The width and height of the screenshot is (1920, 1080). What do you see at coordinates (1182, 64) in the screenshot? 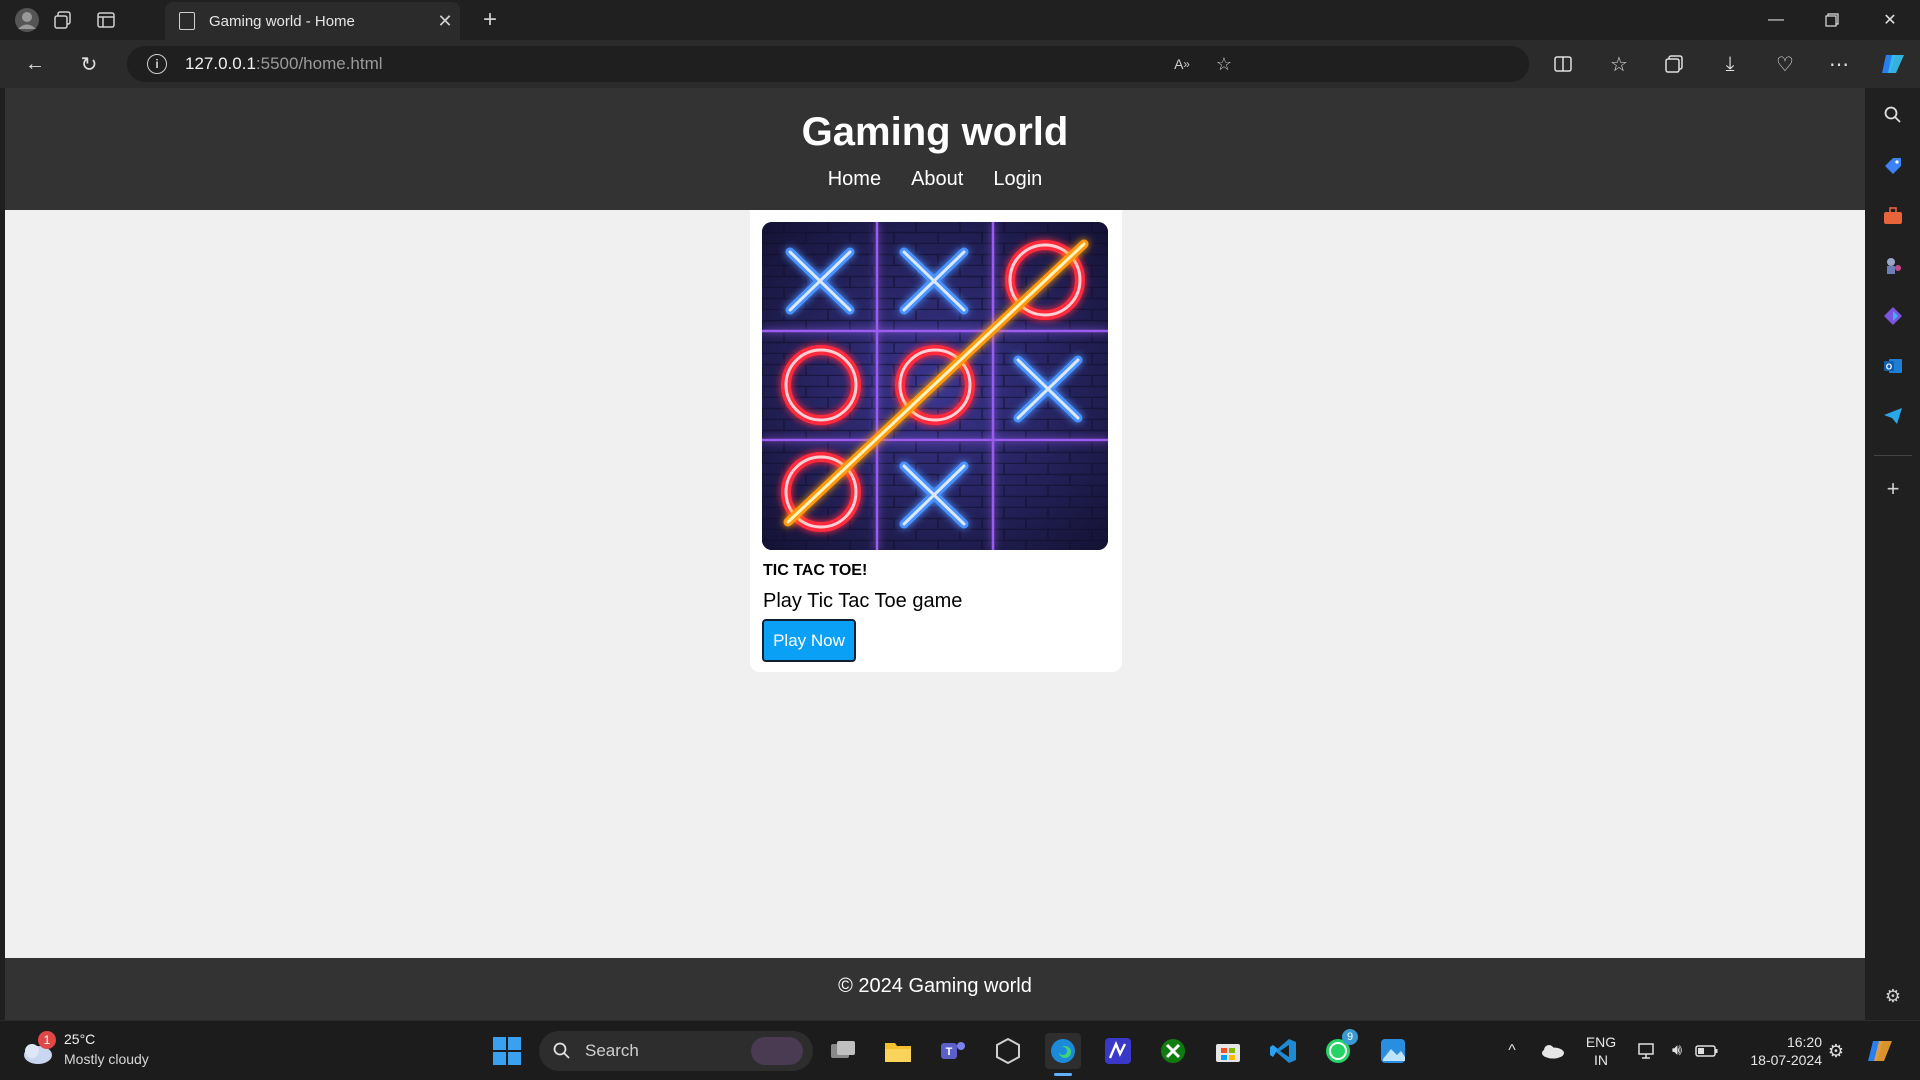
I see `read-aloud-icon: A»` at bounding box center [1182, 64].